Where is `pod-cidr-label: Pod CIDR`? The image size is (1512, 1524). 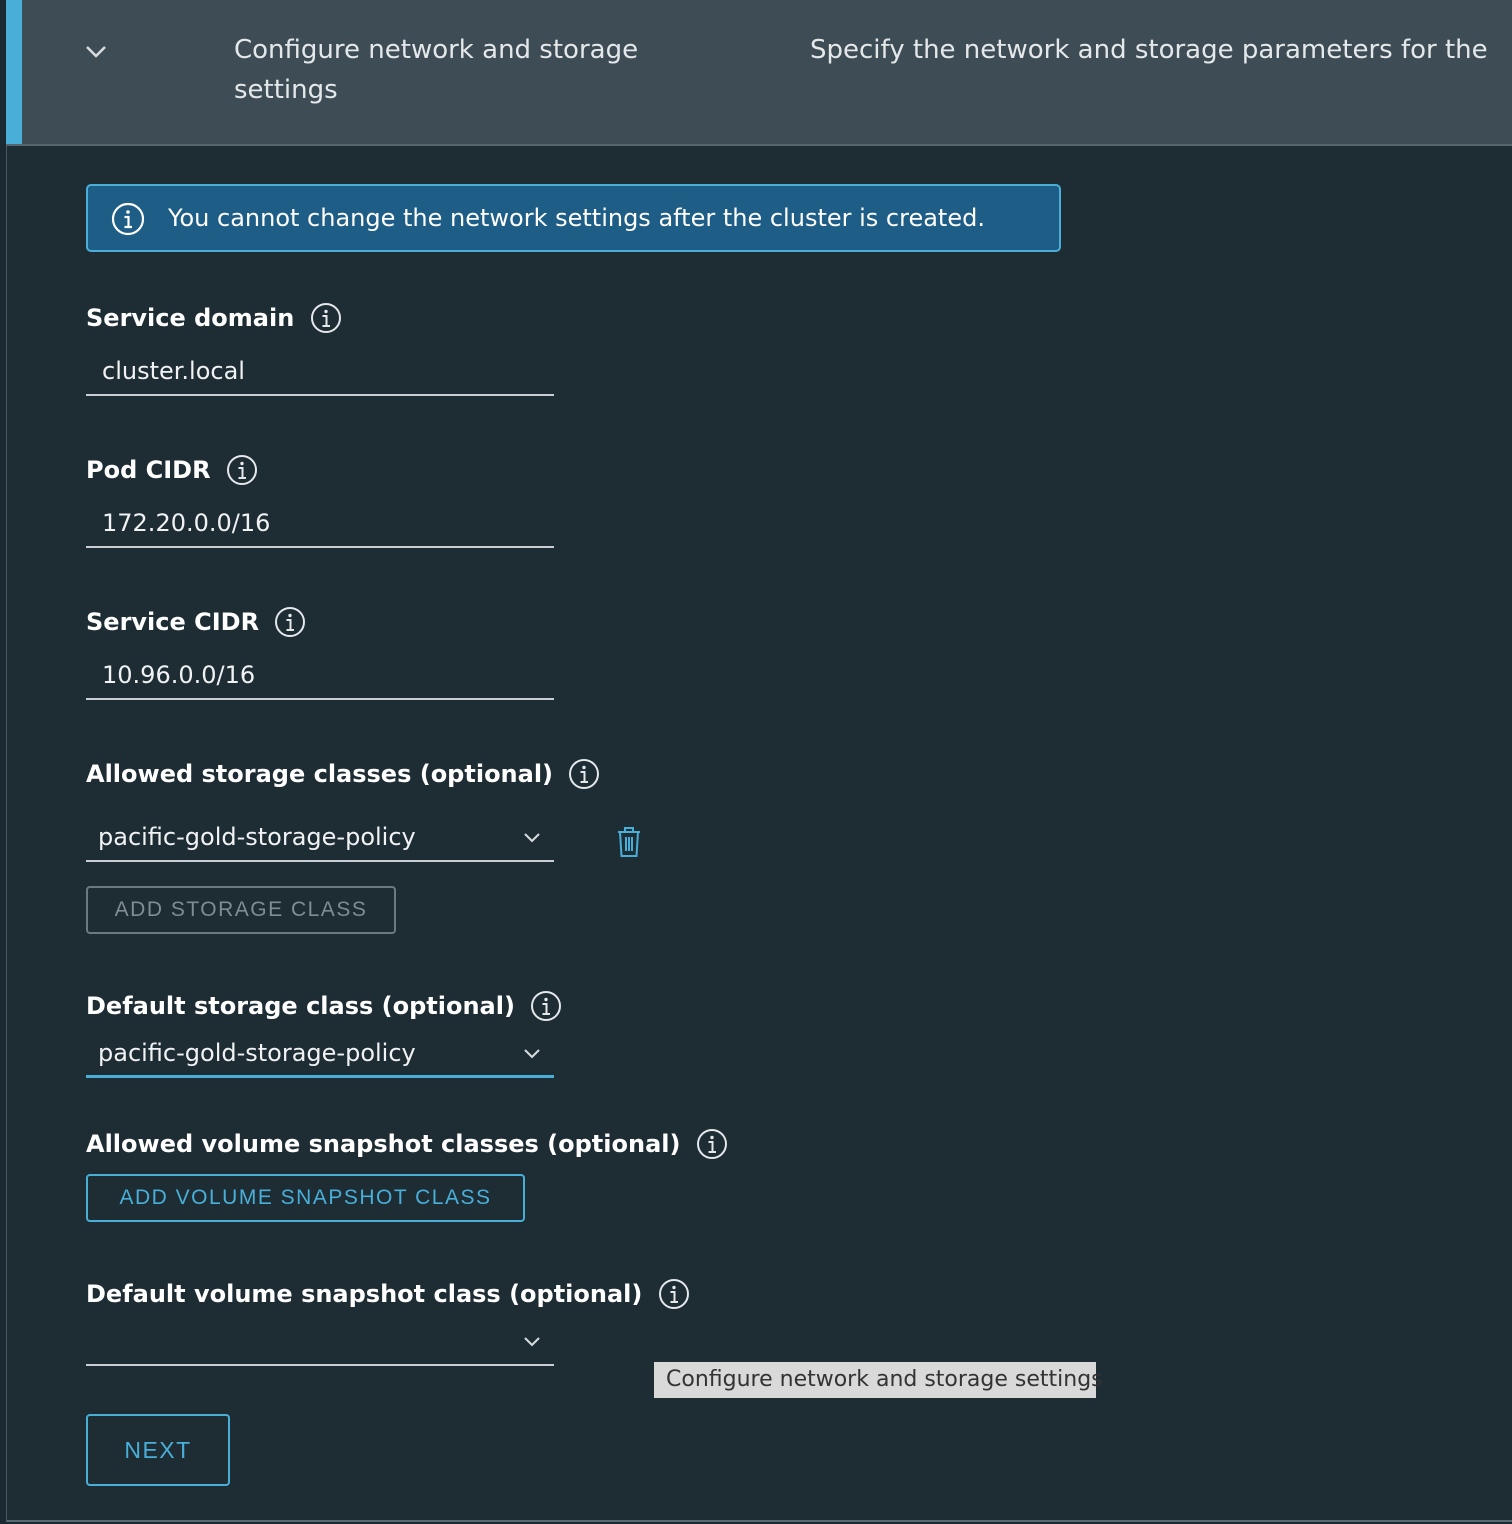 pod-cidr-label: Pod CIDR is located at coordinates (172, 471).